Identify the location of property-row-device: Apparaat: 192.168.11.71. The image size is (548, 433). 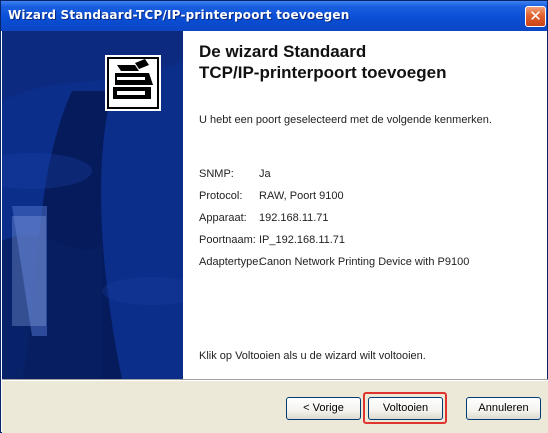
(369, 222).